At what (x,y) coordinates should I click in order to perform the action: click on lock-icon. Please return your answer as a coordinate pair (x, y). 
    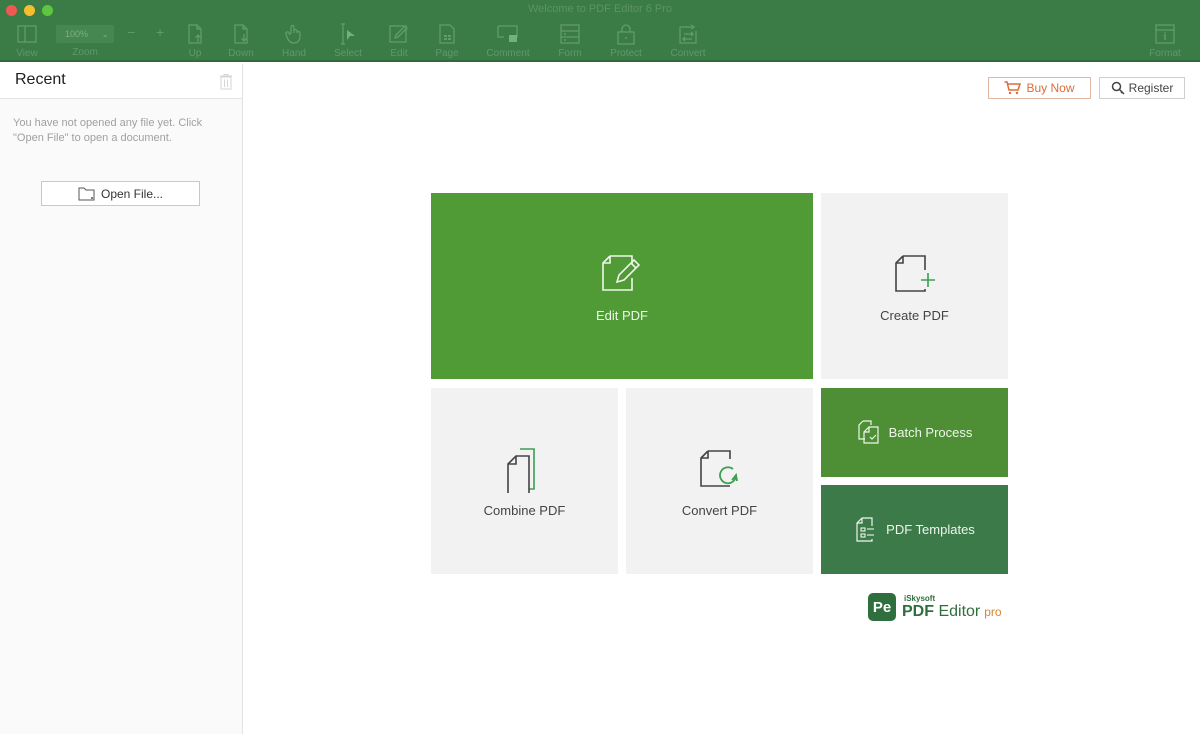
    Looking at the image, I should click on (626, 34).